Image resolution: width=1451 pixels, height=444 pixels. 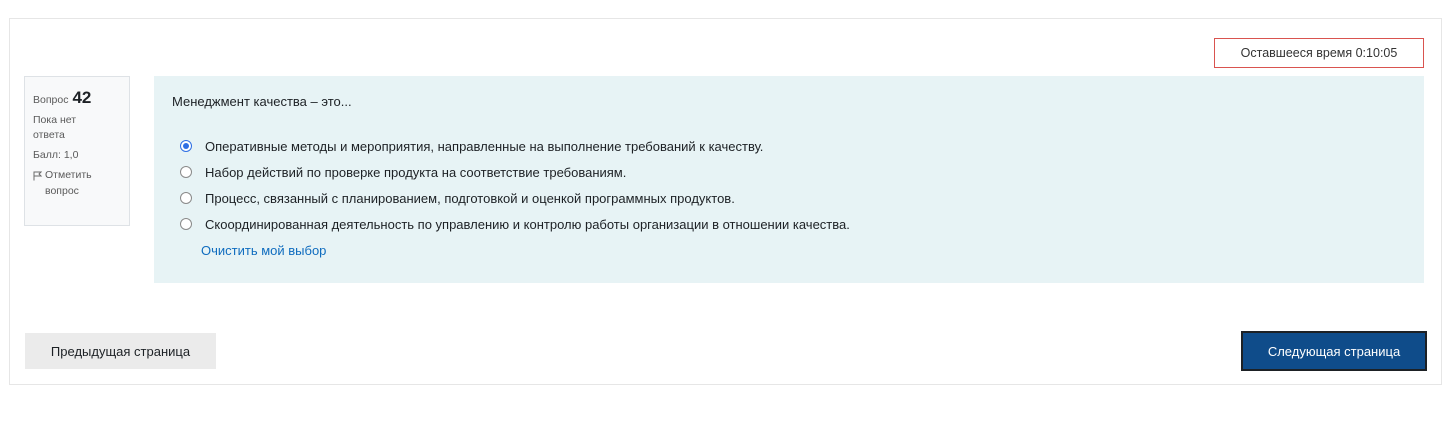 What do you see at coordinates (68, 174) in the screenshot?
I see `flag-question-label-line1: Отметить` at bounding box center [68, 174].